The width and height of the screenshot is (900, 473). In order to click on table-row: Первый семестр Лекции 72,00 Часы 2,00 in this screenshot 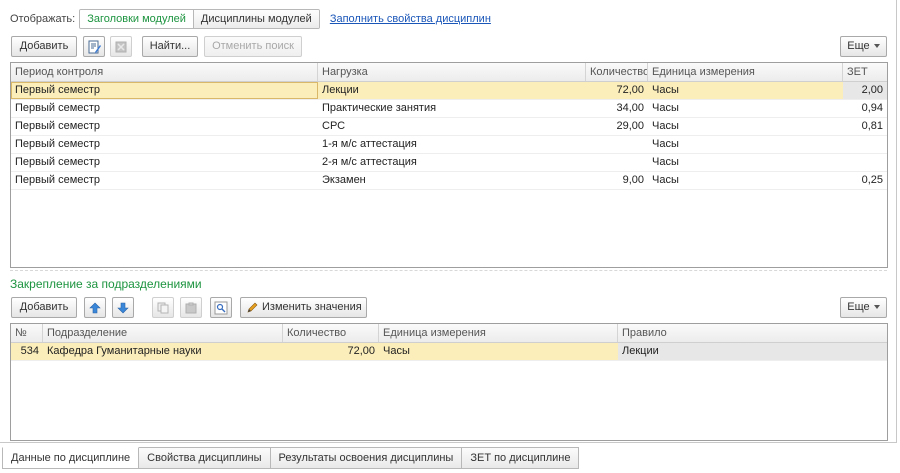, I will do `click(449, 91)`.